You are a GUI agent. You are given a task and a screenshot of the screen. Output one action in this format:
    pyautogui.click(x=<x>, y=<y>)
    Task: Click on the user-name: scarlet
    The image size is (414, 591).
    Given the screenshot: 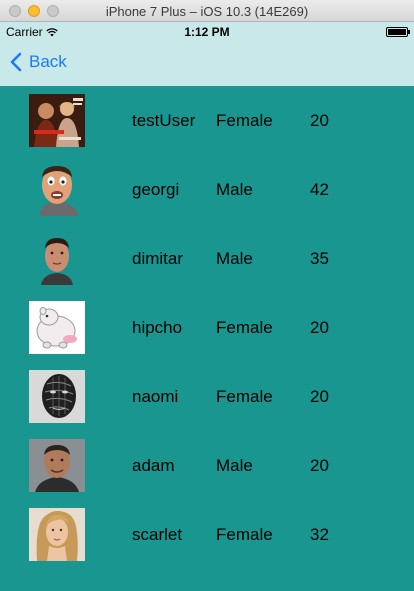 What is the action you would take?
    pyautogui.click(x=157, y=534)
    